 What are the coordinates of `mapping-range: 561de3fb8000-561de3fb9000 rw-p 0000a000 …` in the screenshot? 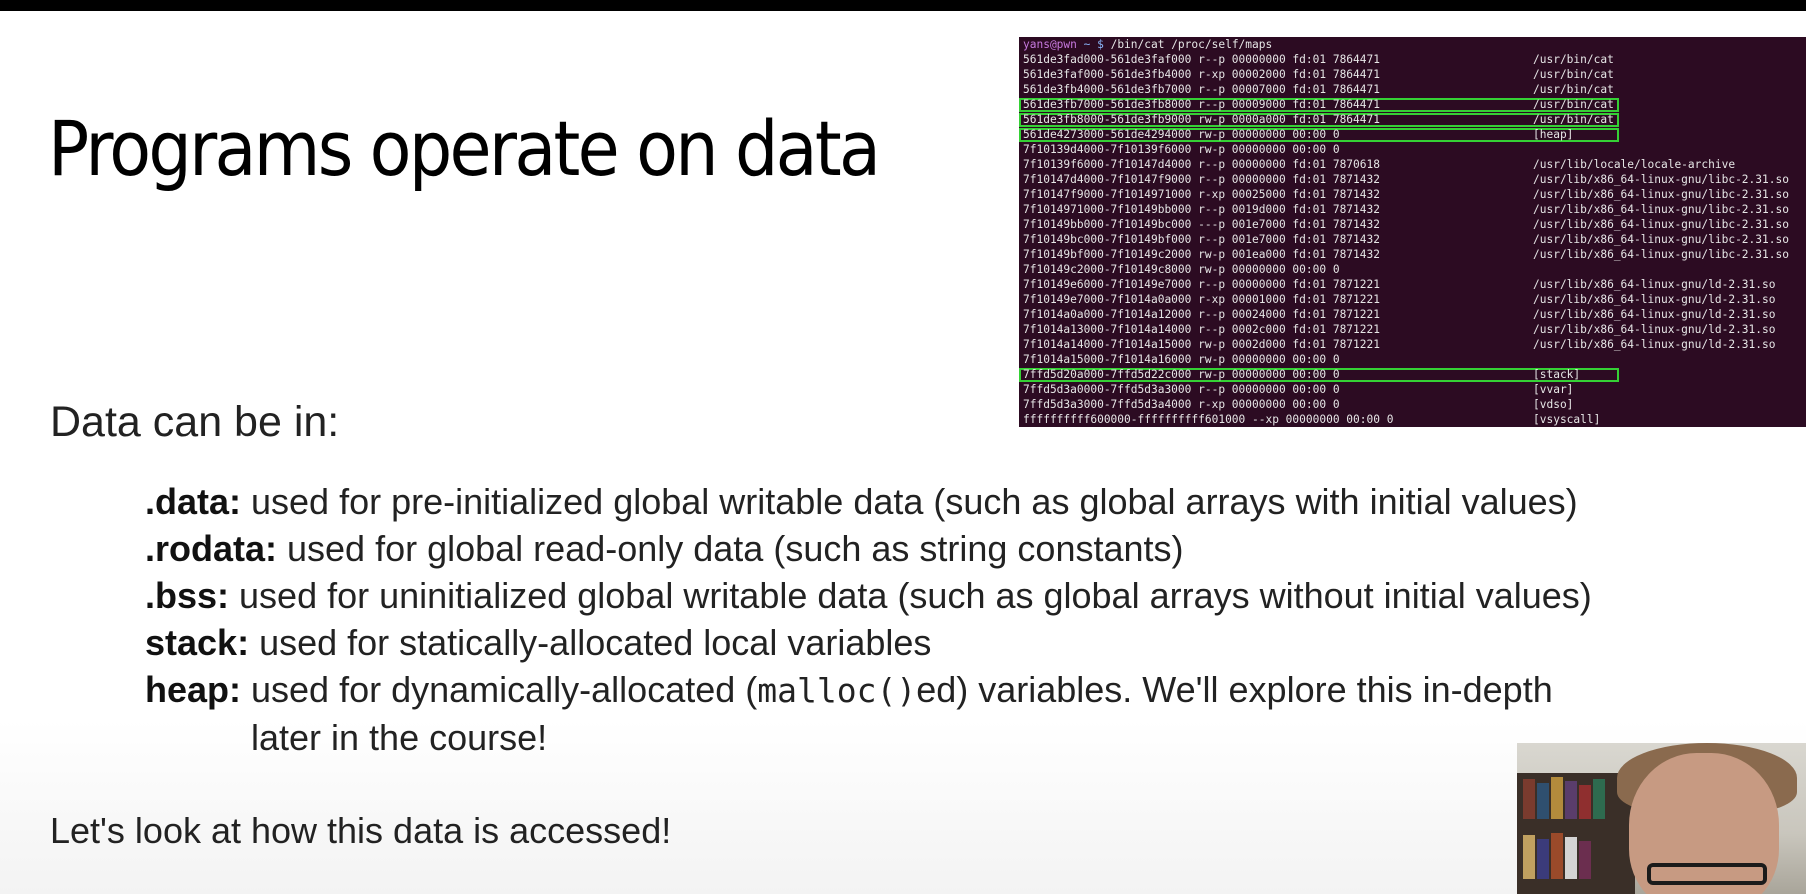 It's located at (1201, 119).